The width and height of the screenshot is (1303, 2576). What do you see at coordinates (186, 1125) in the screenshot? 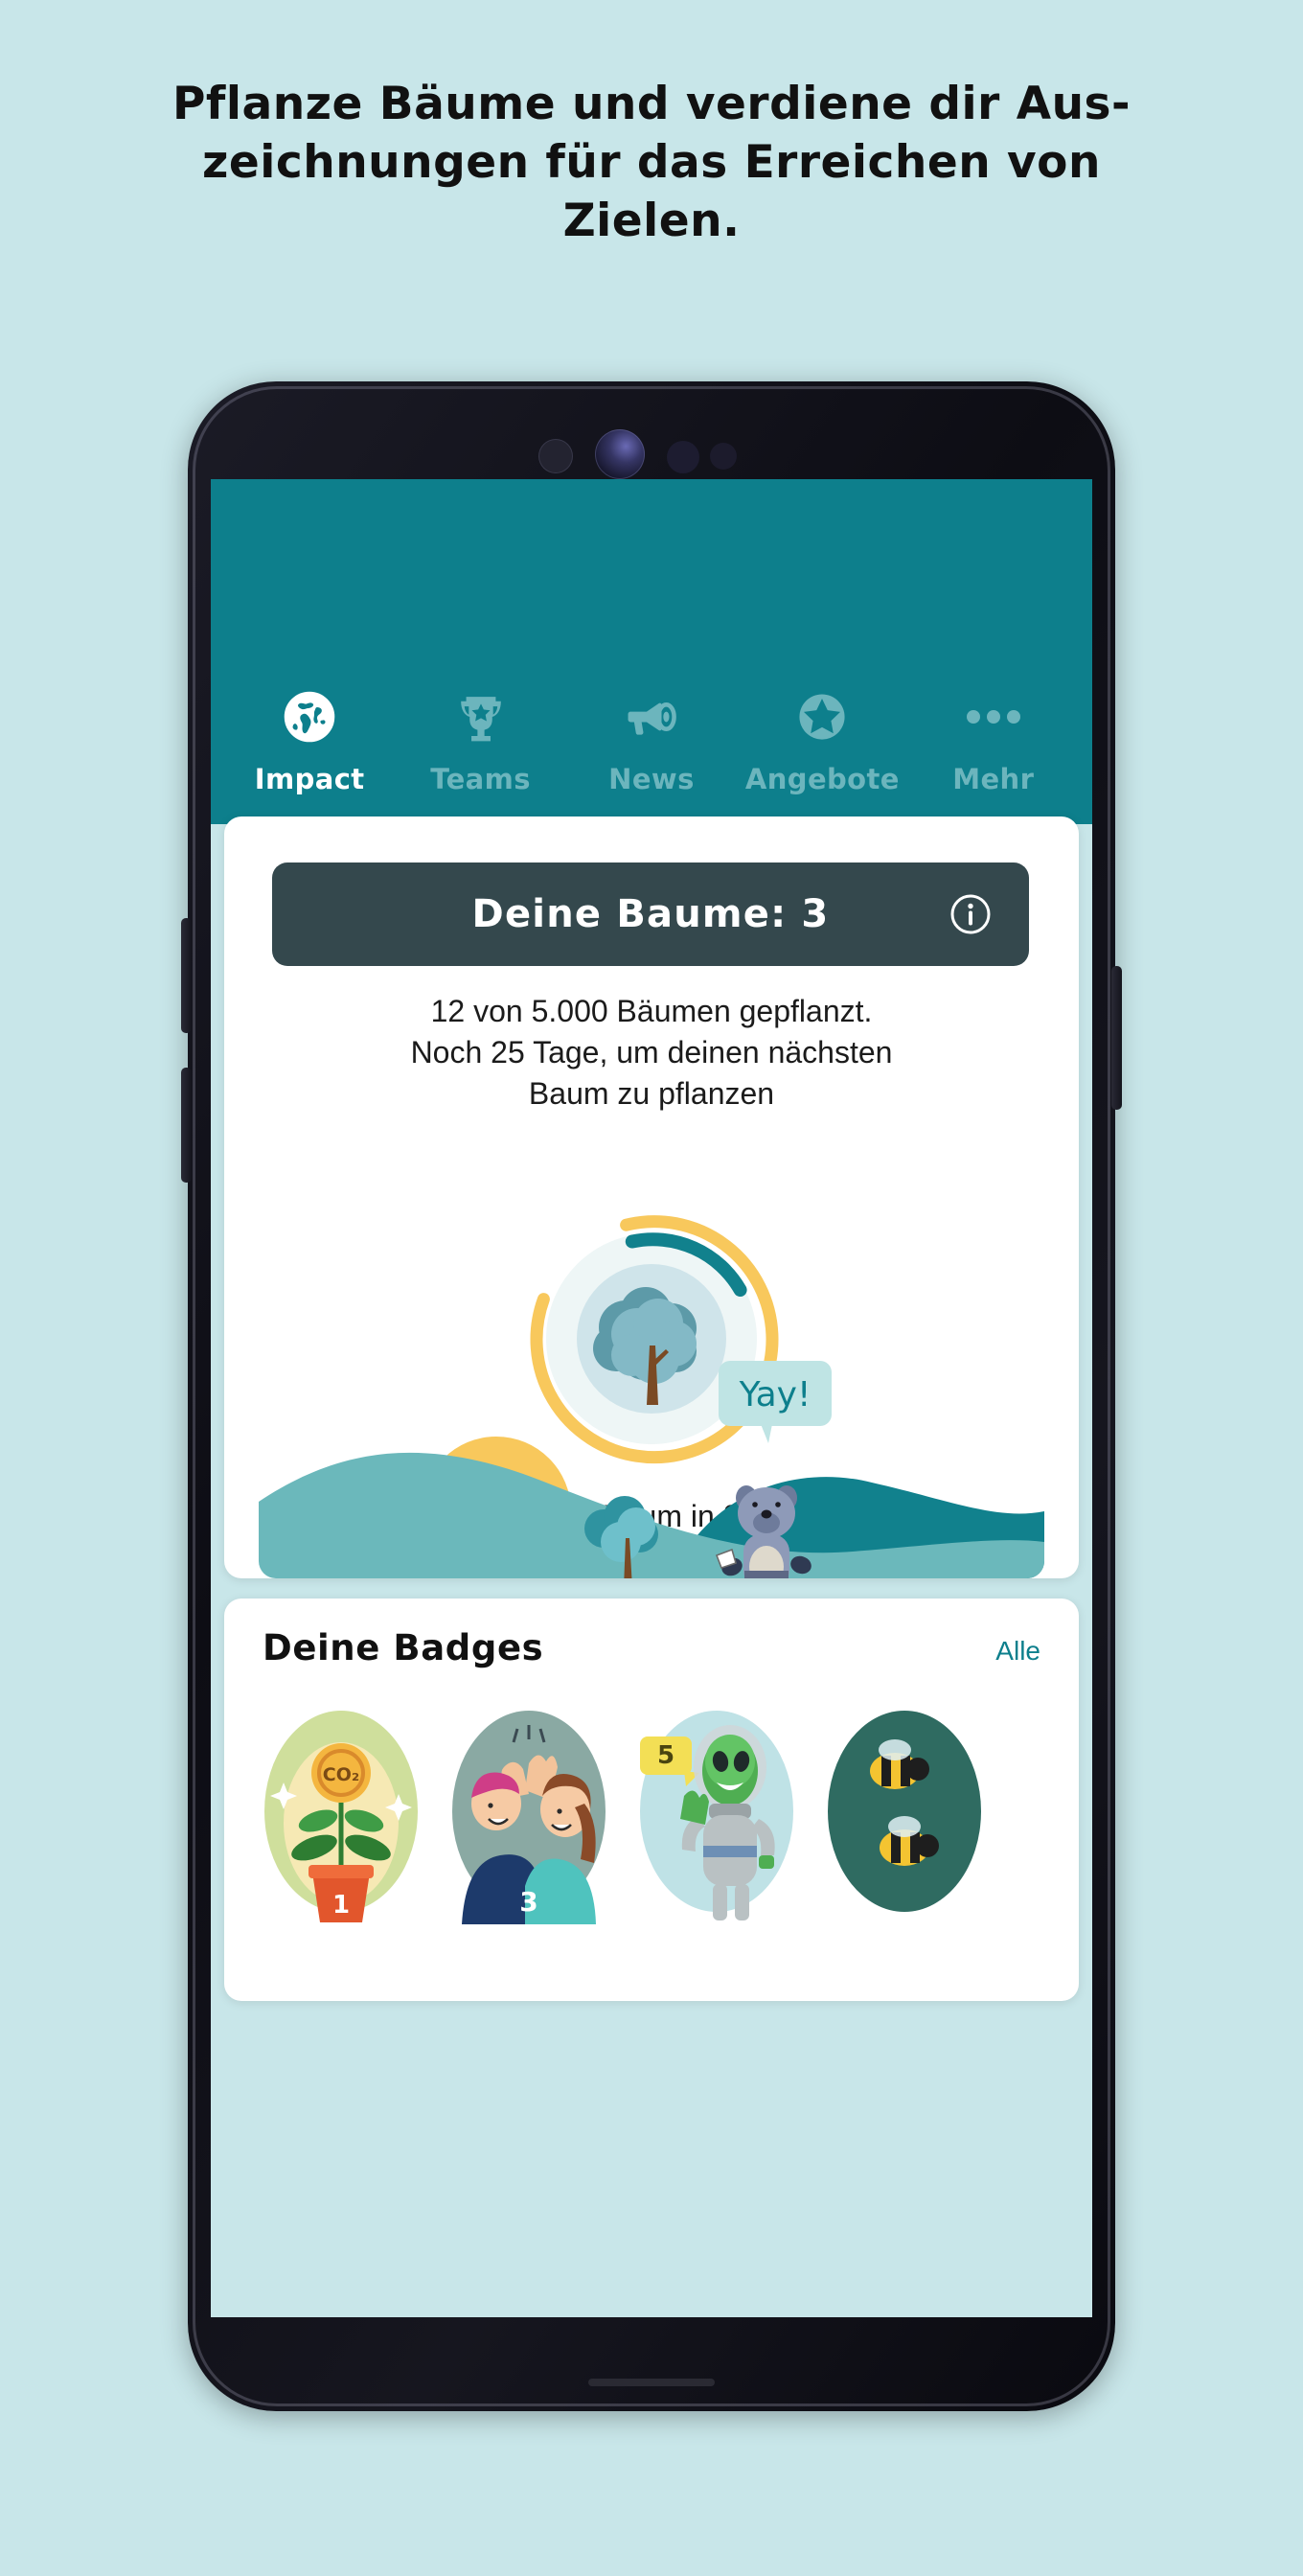
I see `volume-down-button` at bounding box center [186, 1125].